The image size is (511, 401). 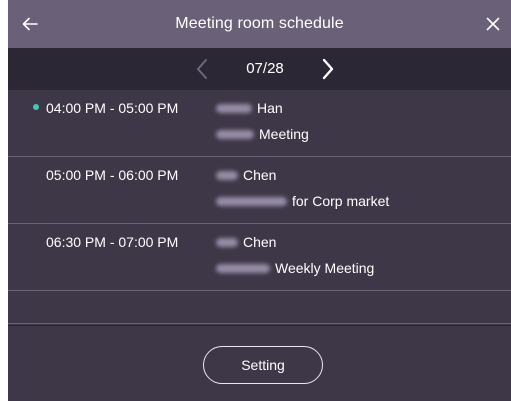 I want to click on chevron-right-icon, so click(x=328, y=69).